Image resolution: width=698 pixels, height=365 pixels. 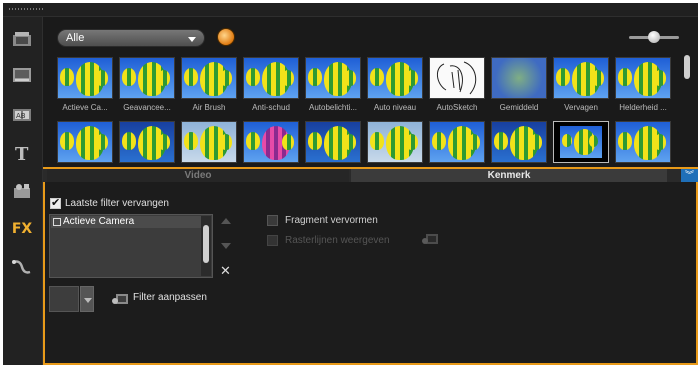 I want to click on applied-filter-list: Actieve Camera, so click(x=131, y=246).